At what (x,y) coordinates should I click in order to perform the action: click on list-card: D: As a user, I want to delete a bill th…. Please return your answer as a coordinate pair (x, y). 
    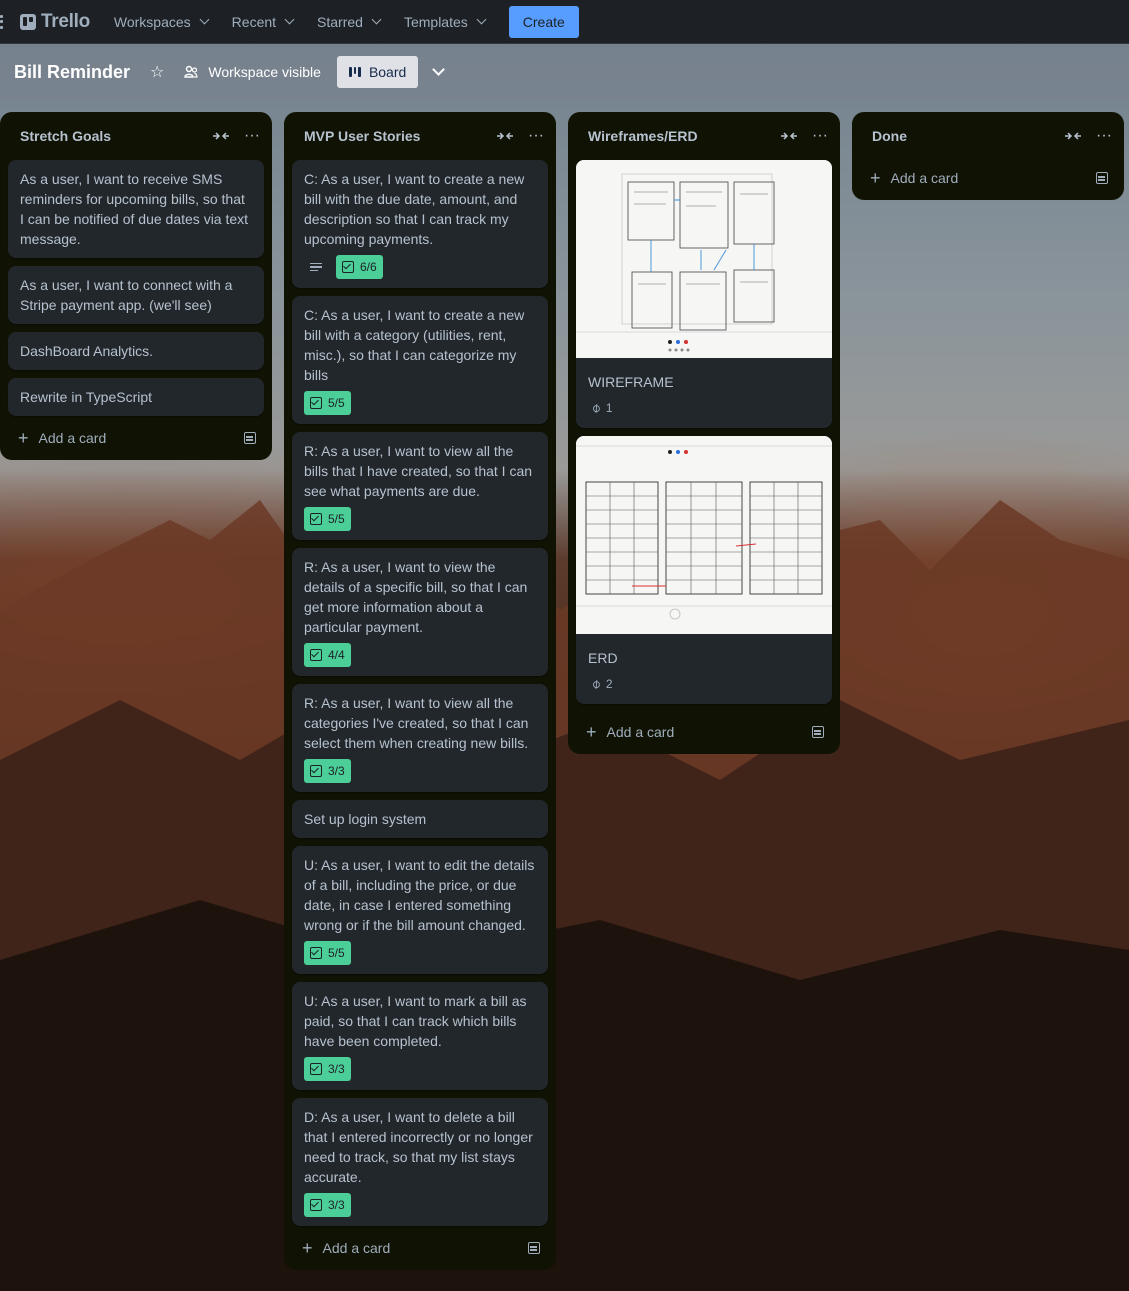
    Looking at the image, I should click on (420, 1162).